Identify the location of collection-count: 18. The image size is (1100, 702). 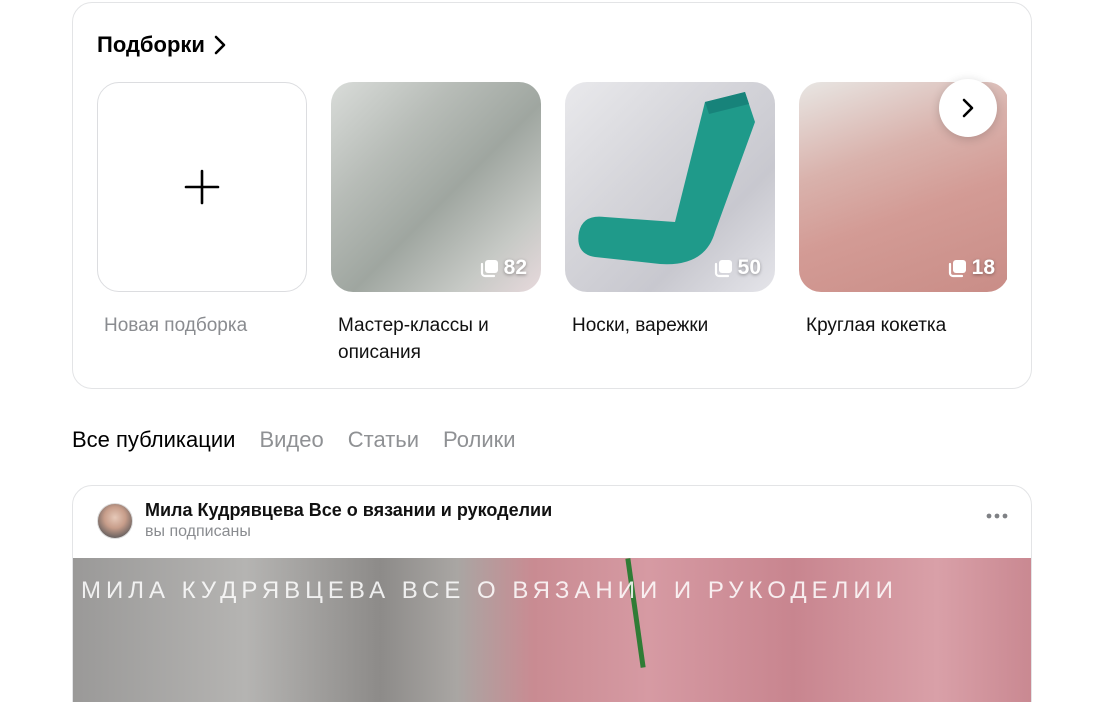
(983, 267).